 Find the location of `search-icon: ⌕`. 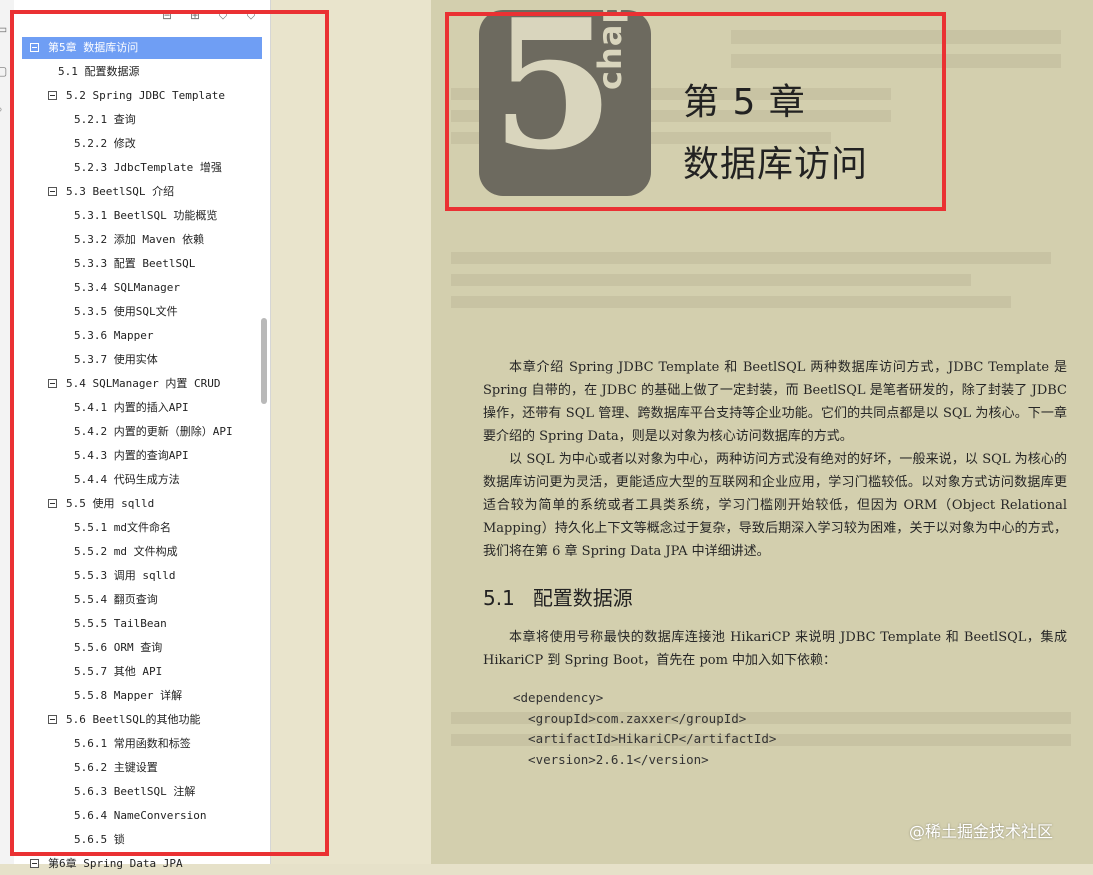

search-icon: ⌕ is located at coordinates (5, 109).